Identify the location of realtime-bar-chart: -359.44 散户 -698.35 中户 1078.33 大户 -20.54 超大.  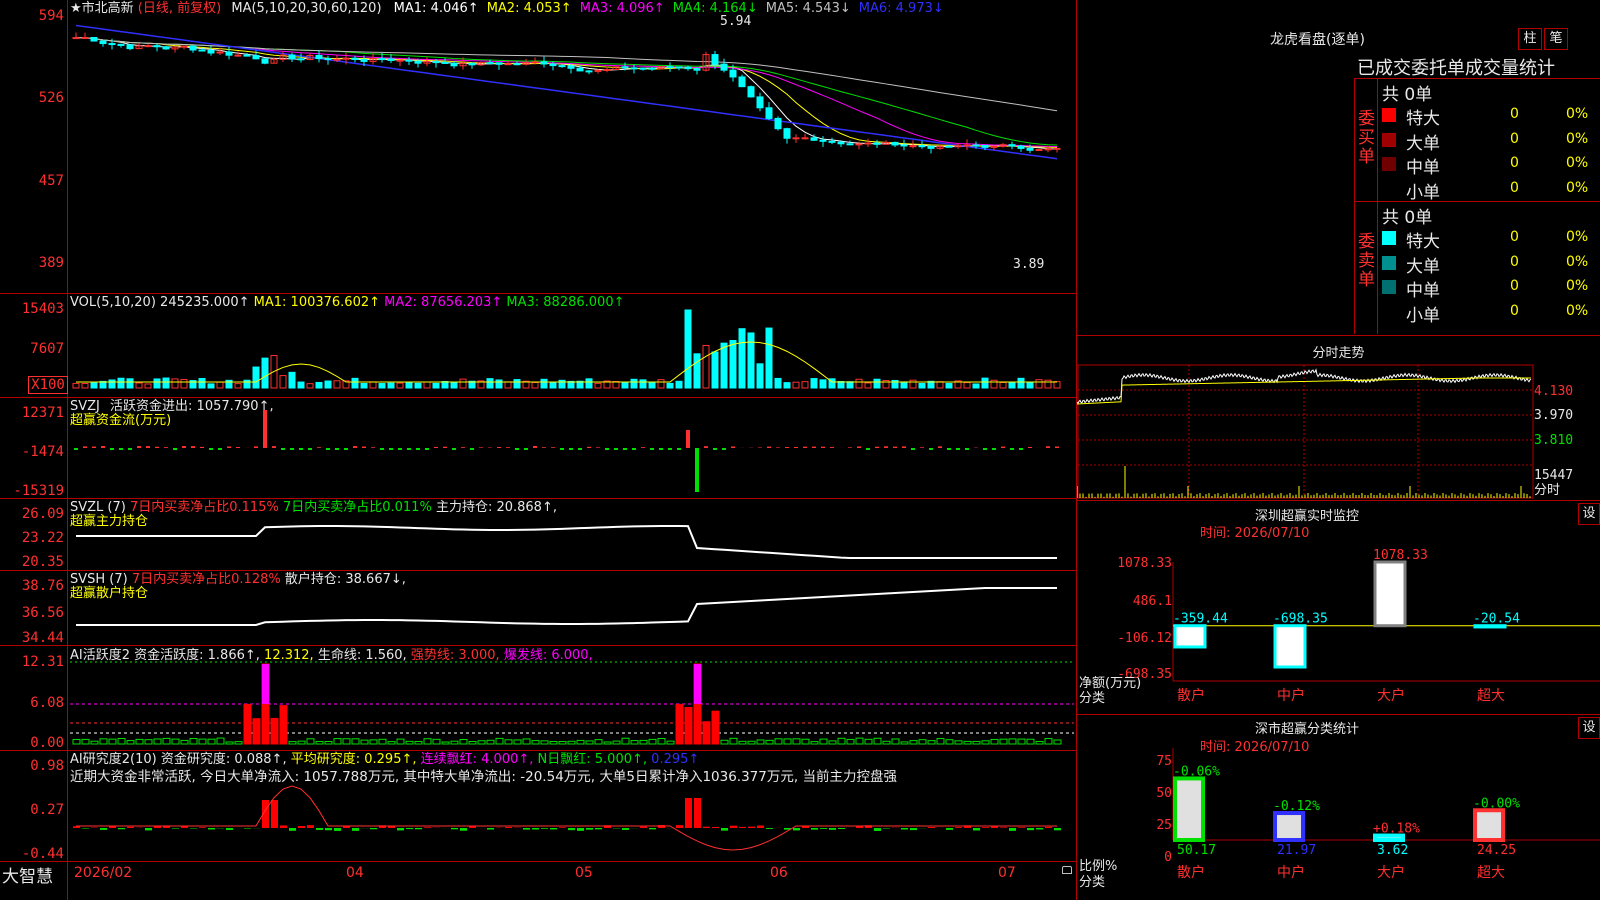
(1385, 625).